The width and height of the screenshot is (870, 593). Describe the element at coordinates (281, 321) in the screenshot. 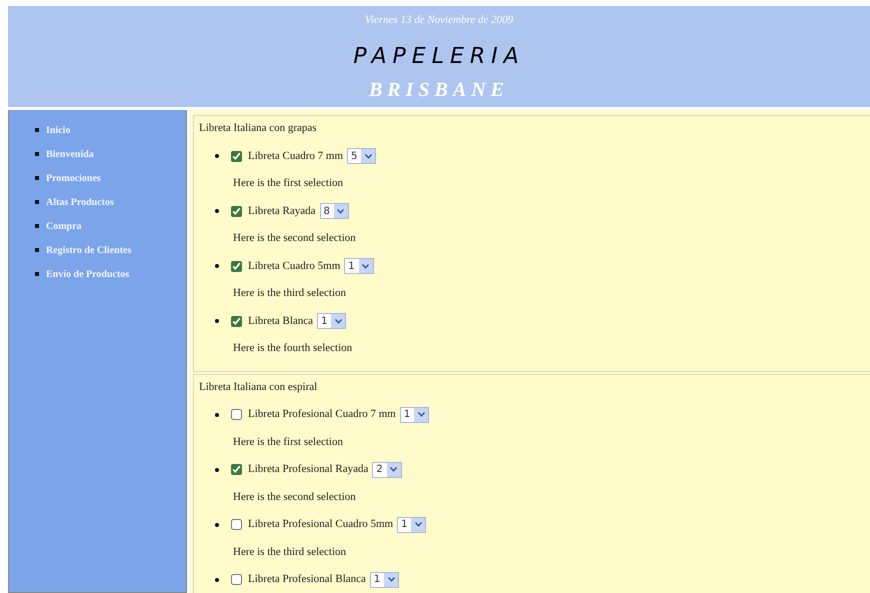

I see `item-label: Libreta Blanca` at that location.